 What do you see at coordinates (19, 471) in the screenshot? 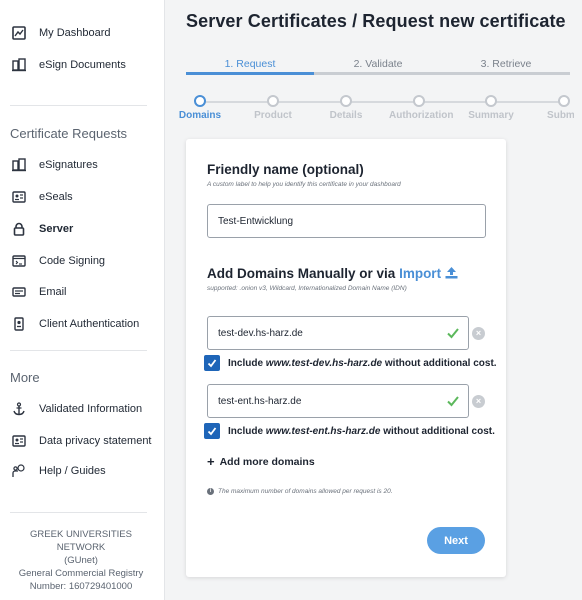
I see `help-icon` at bounding box center [19, 471].